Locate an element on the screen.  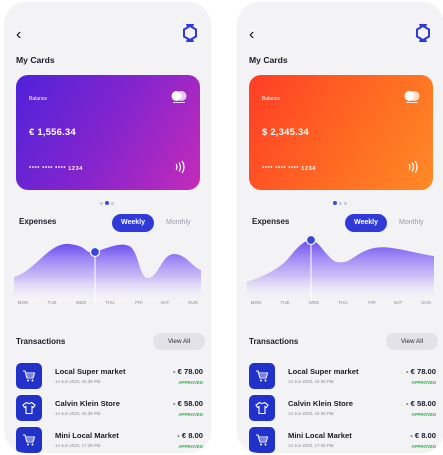
credit-card: Balance € 1,556.34 **** **** **** 1234 is located at coordinates (108, 132).